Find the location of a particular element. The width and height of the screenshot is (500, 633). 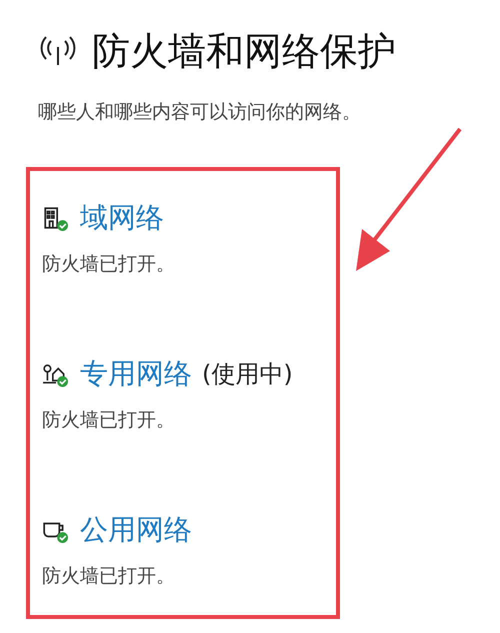

building-icon is located at coordinates (55, 218).